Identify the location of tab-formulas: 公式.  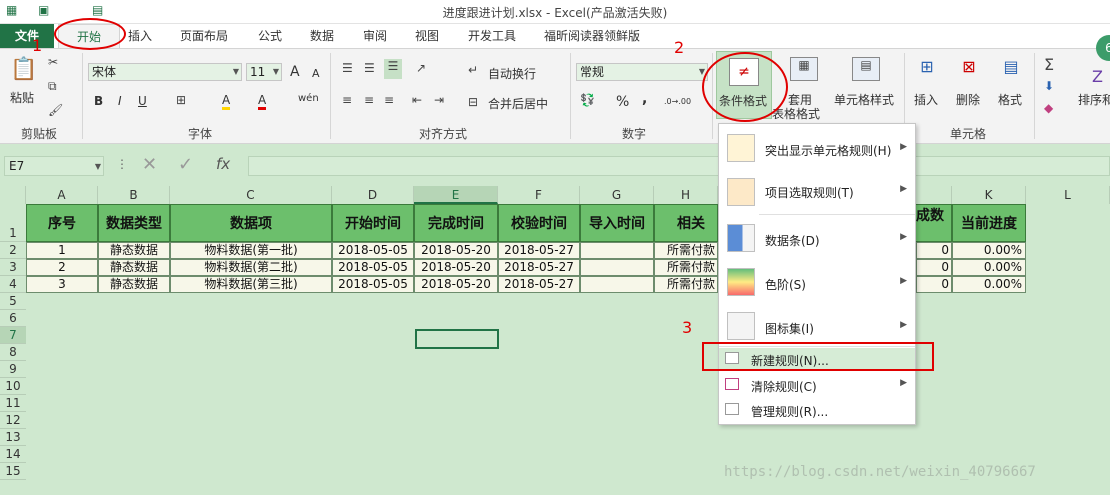
(270, 35).